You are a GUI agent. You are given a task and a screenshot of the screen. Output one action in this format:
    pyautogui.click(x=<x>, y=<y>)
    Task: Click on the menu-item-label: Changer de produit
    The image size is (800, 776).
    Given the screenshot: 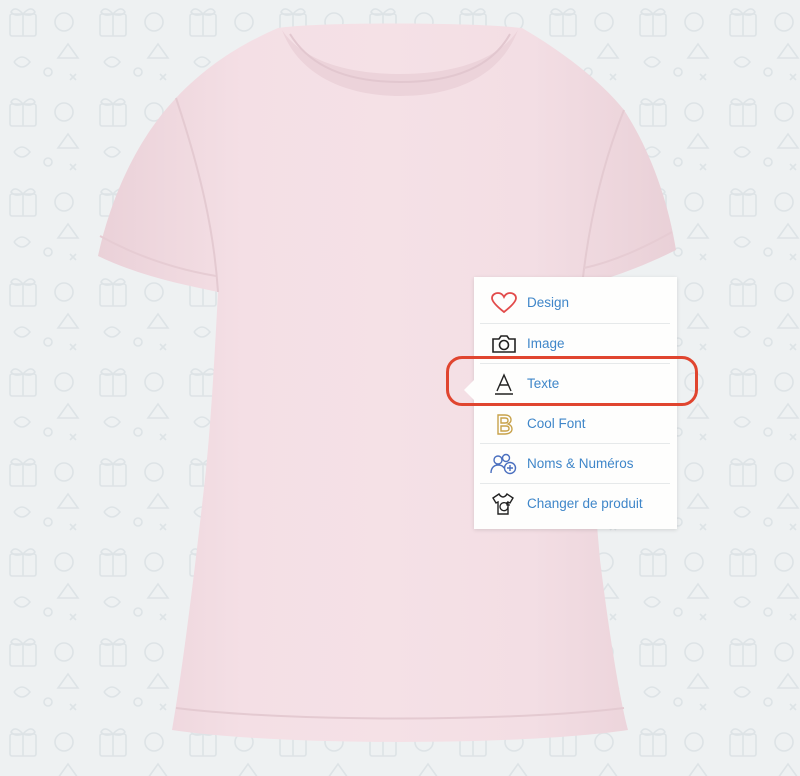 What is the action you would take?
    pyautogui.click(x=585, y=503)
    